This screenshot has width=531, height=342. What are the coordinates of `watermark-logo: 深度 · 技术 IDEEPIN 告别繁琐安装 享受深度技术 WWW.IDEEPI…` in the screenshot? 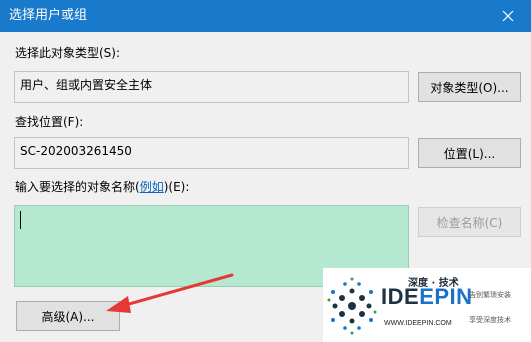 It's located at (427, 305).